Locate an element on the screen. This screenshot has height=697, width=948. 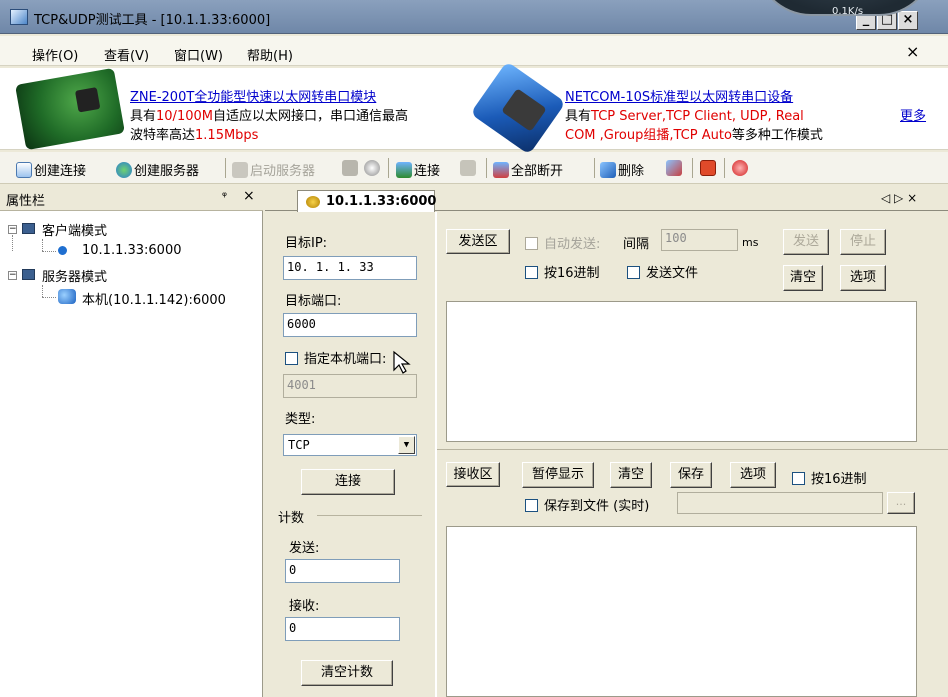
send-clear-button: 清空 is located at coordinates (803, 278).